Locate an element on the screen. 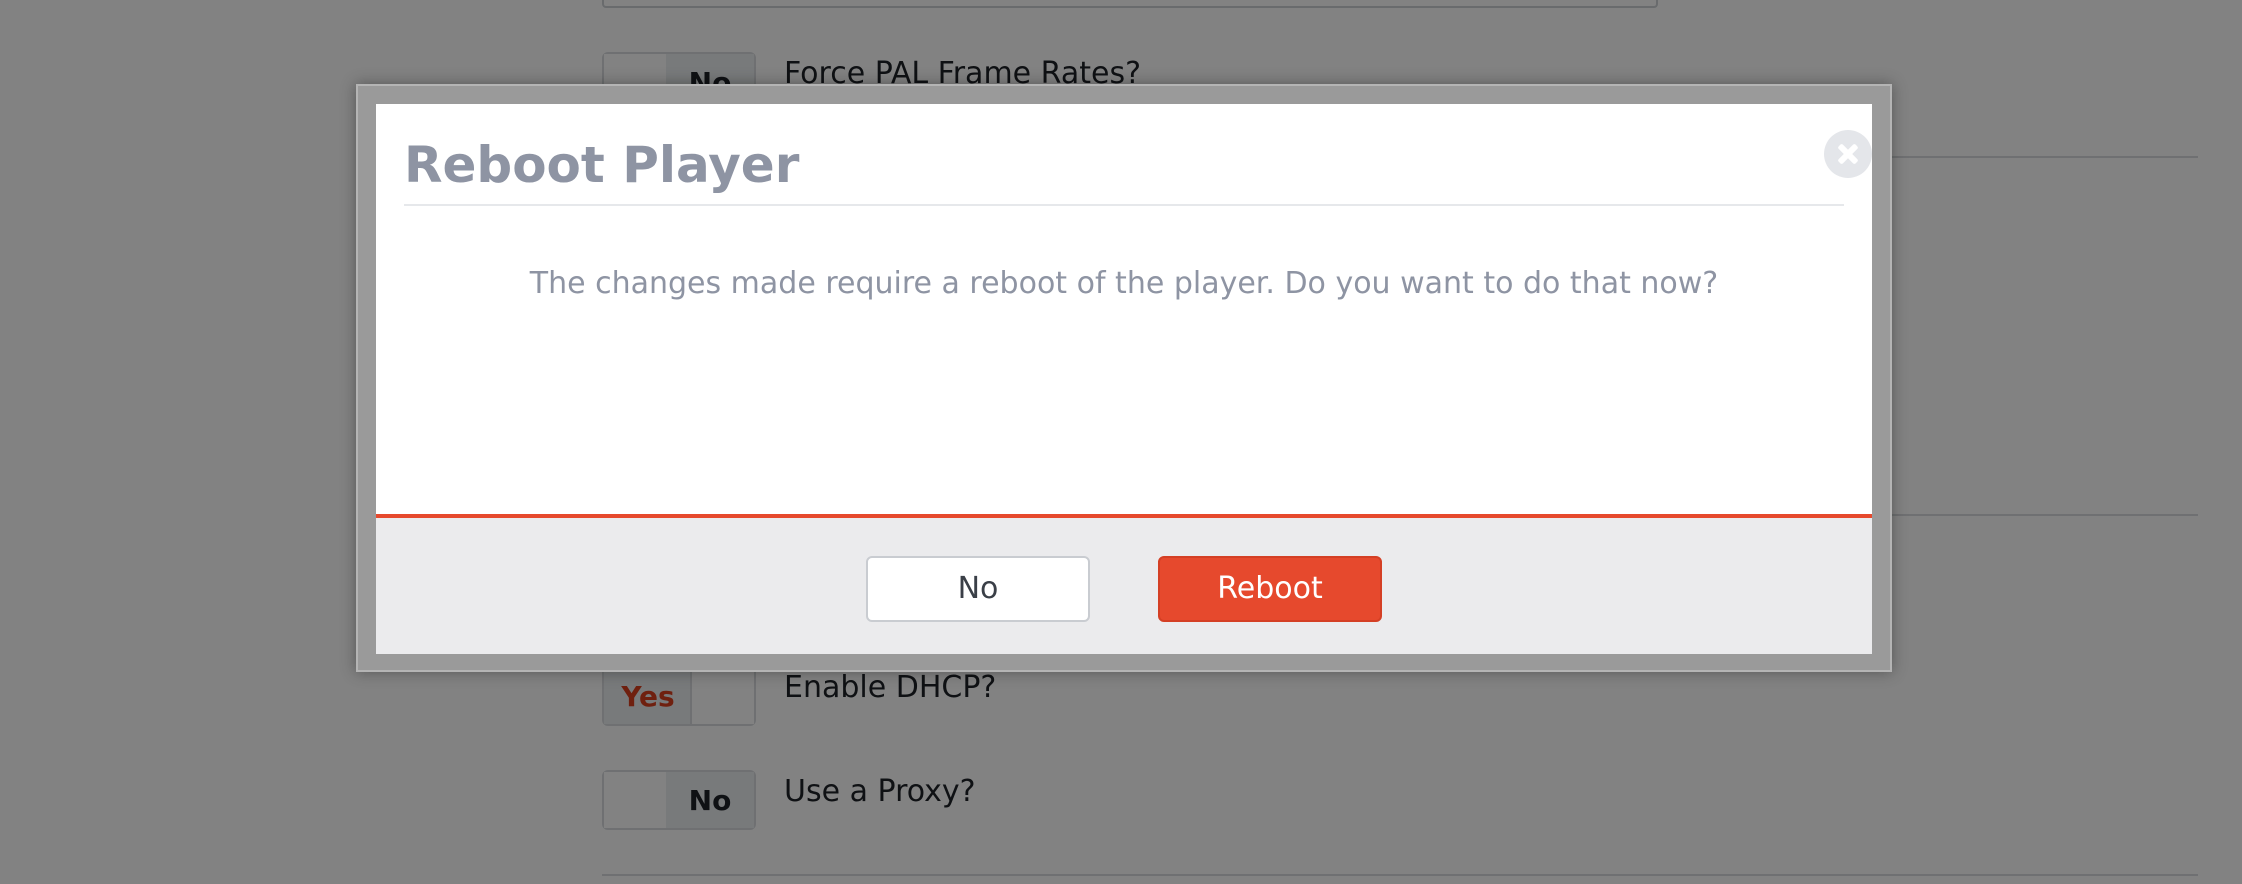 The height and width of the screenshot is (884, 2242). reboot-button: Reboot is located at coordinates (1270, 589).